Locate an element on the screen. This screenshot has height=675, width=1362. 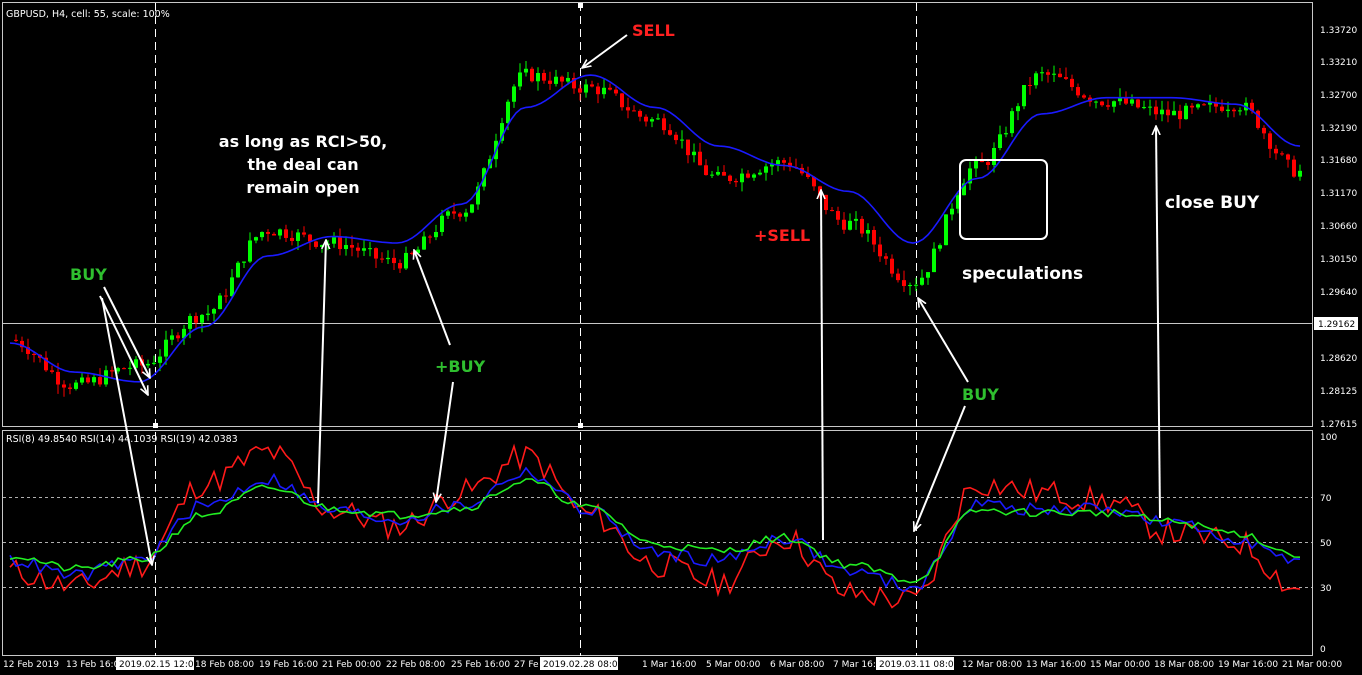
time-label: 18 Feb 08:00 is located at coordinates (224, 665).